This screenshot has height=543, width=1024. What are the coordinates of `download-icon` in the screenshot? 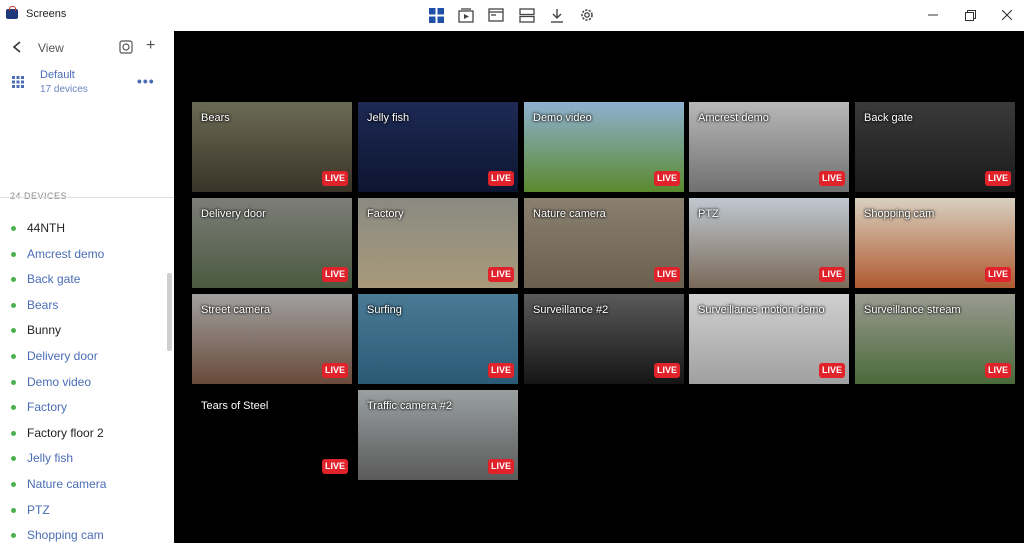 It's located at (557, 15).